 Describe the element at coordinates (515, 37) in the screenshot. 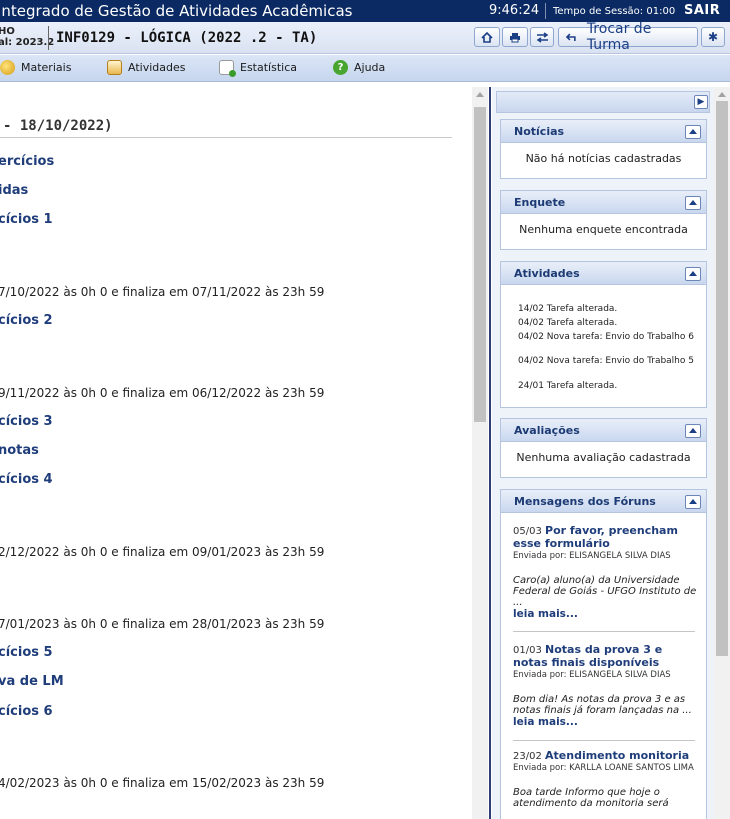

I see `print-button` at that location.